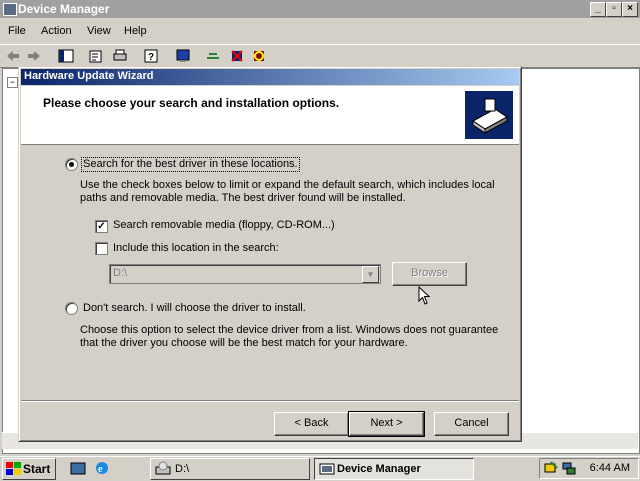  What do you see at coordinates (230, 469) in the screenshot?
I see `task-d-drive: D:\` at bounding box center [230, 469].